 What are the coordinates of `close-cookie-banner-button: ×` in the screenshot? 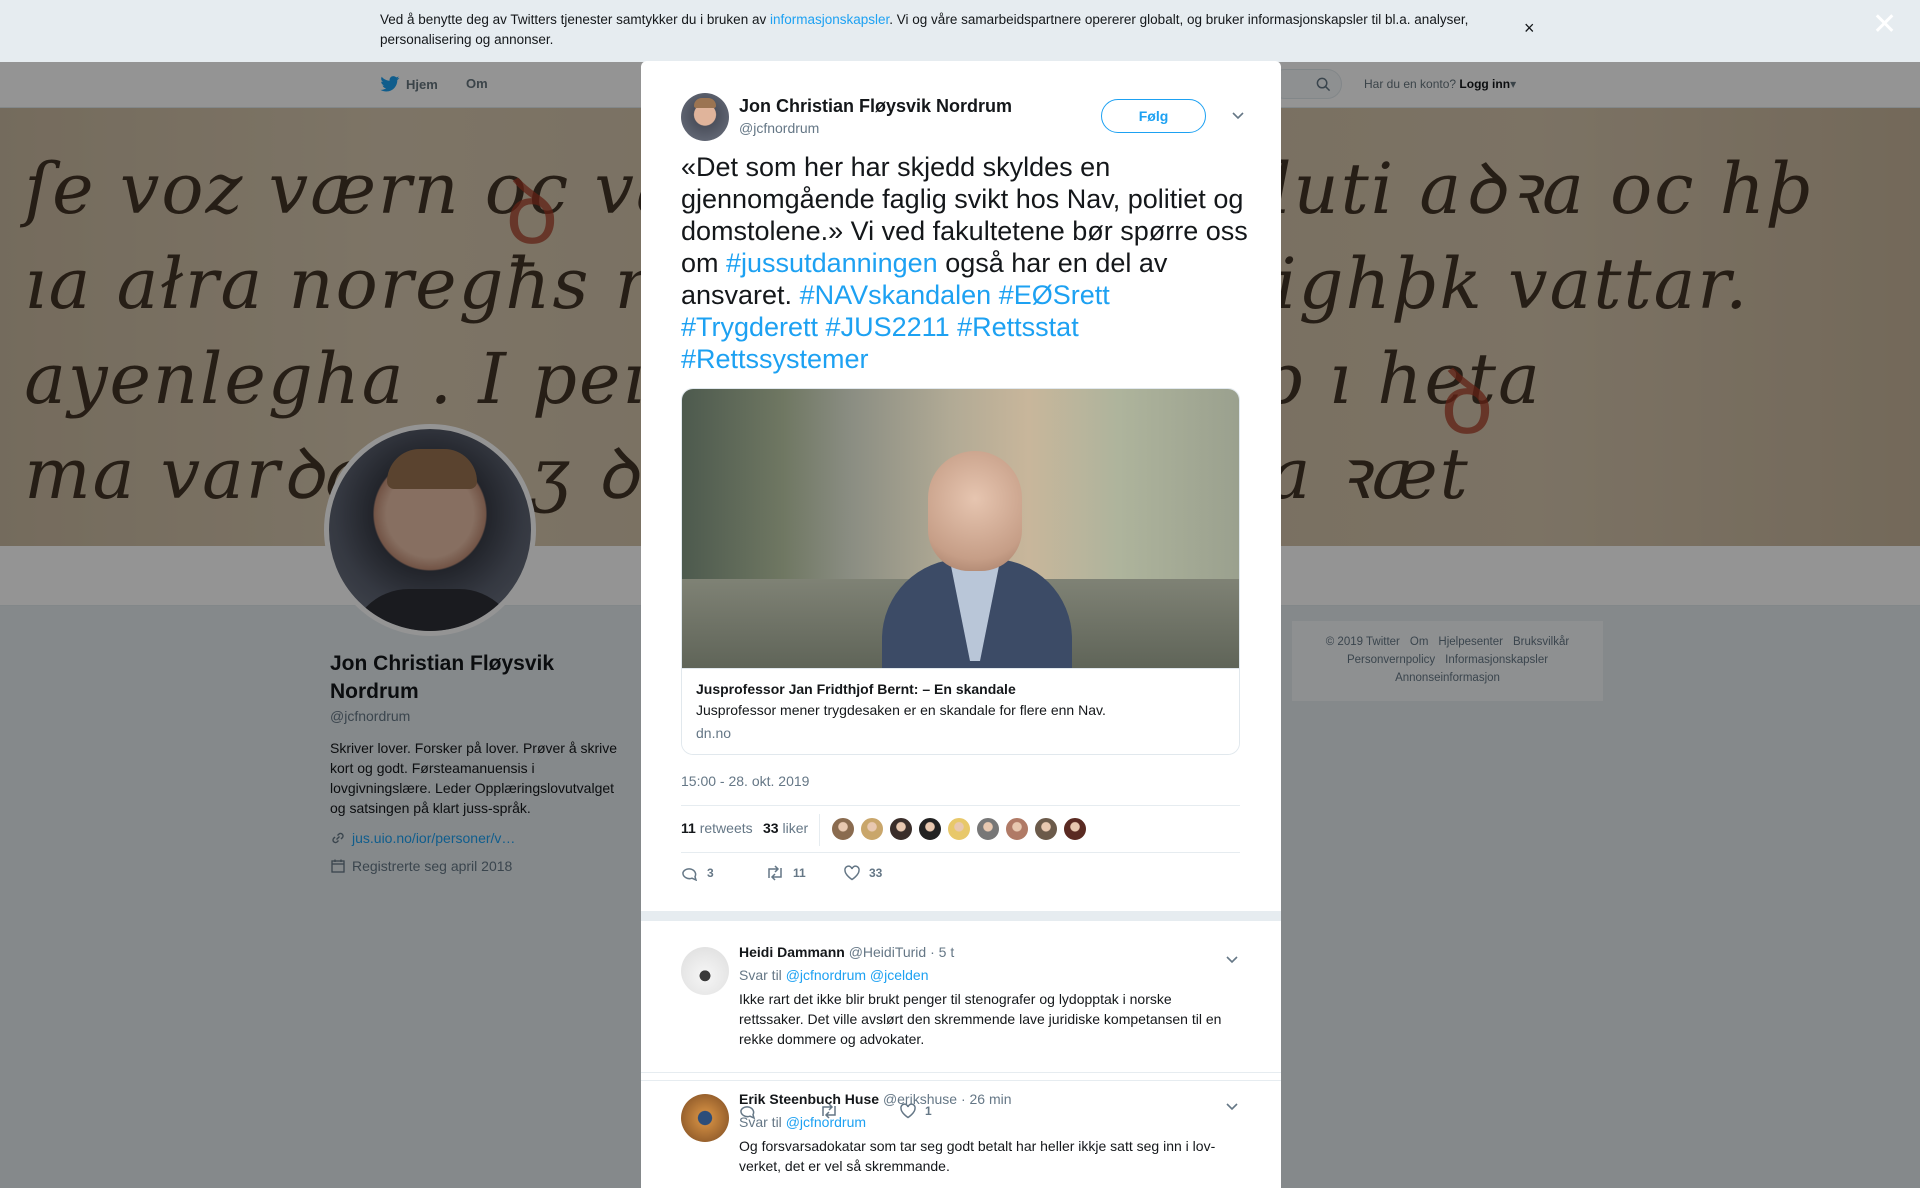 It's located at (1529, 28).